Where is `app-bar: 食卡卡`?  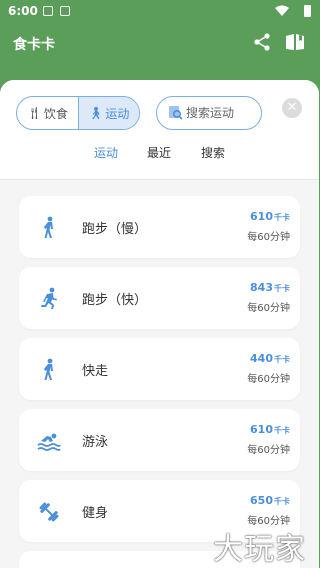
app-bar: 食卡卡 is located at coordinates (159, 46).